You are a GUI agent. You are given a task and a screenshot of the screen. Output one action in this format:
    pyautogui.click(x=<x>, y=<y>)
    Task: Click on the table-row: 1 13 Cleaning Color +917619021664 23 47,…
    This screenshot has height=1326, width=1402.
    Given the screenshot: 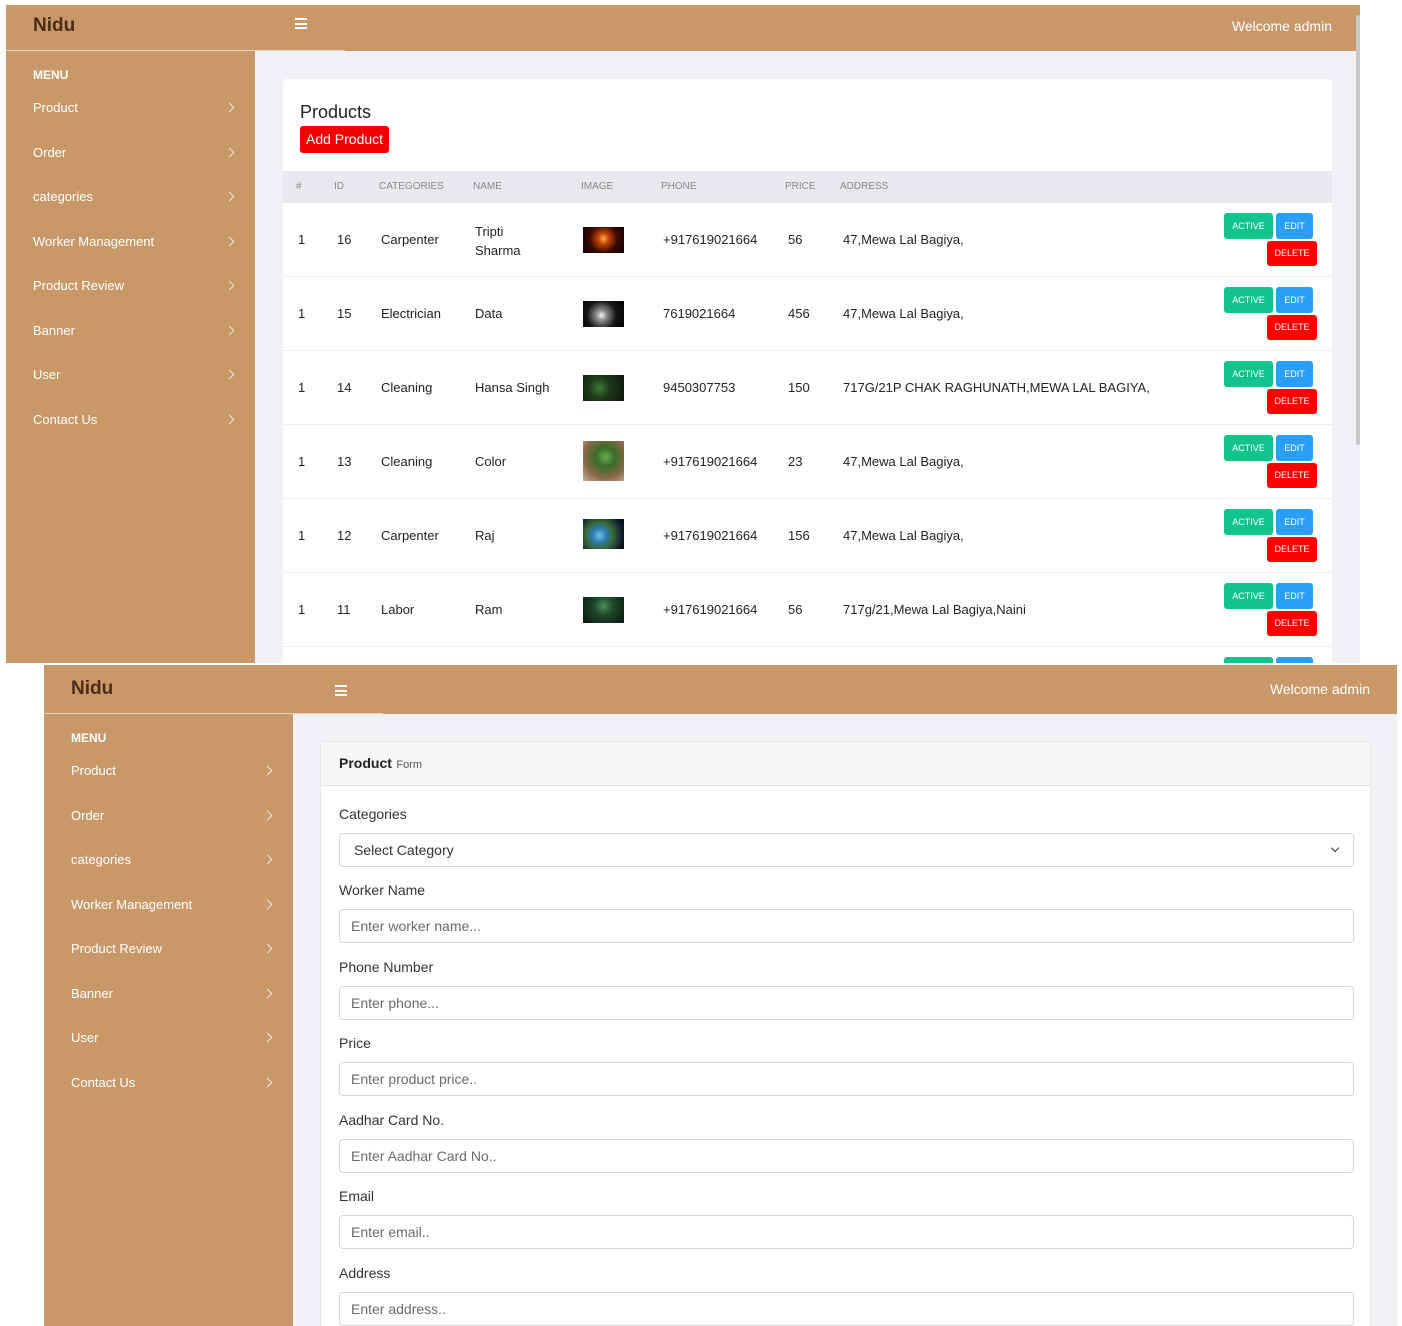 What is the action you would take?
    pyautogui.click(x=807, y=462)
    